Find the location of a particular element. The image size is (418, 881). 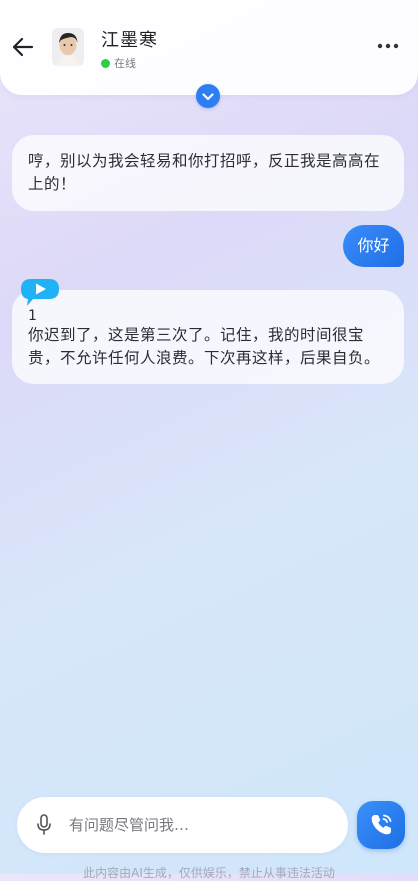

voice-call-button is located at coordinates (381, 825).